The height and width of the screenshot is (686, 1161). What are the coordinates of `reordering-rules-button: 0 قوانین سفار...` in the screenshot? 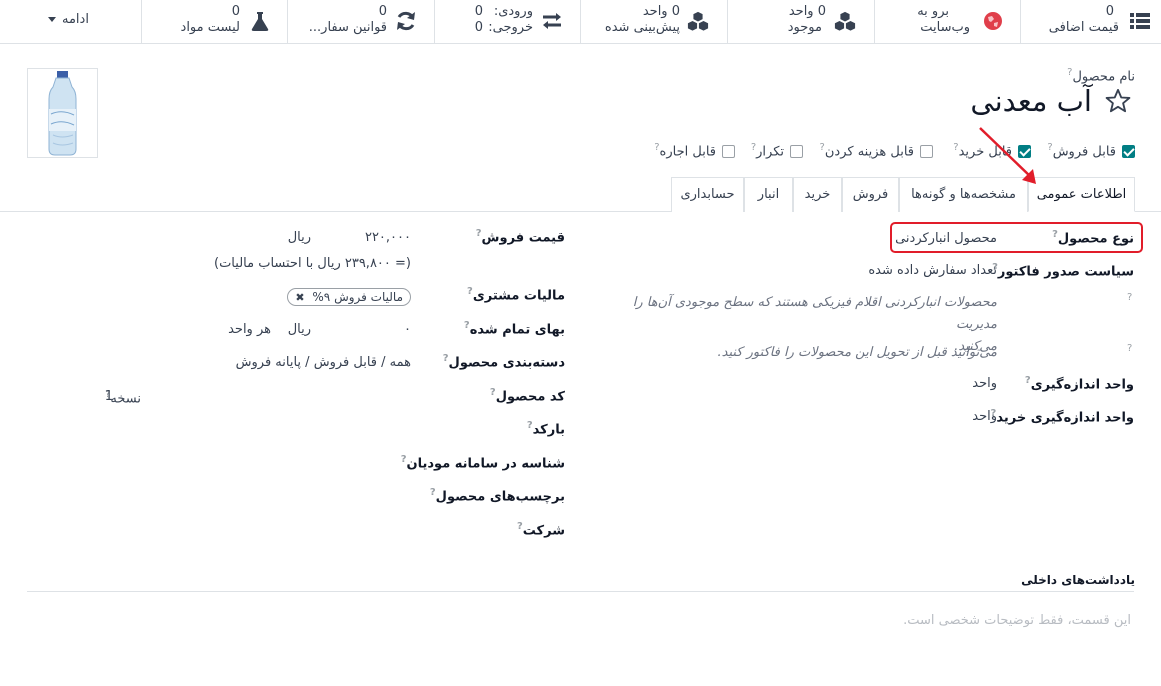 It's located at (360, 21).